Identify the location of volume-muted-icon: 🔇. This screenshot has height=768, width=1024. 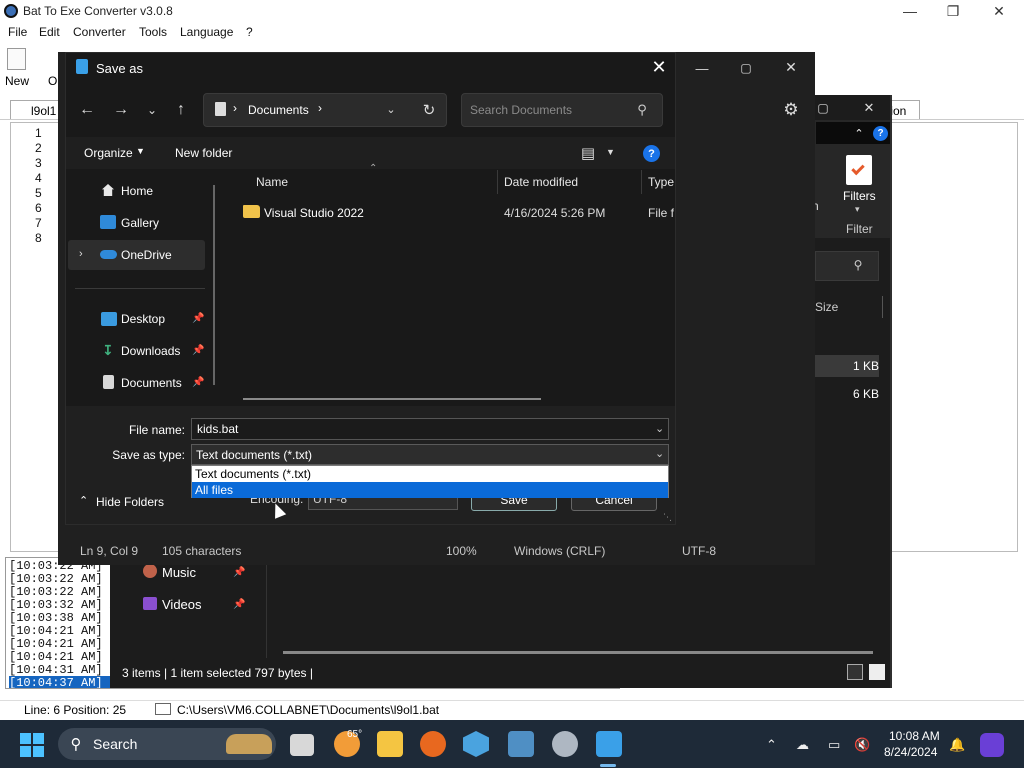
(862, 745).